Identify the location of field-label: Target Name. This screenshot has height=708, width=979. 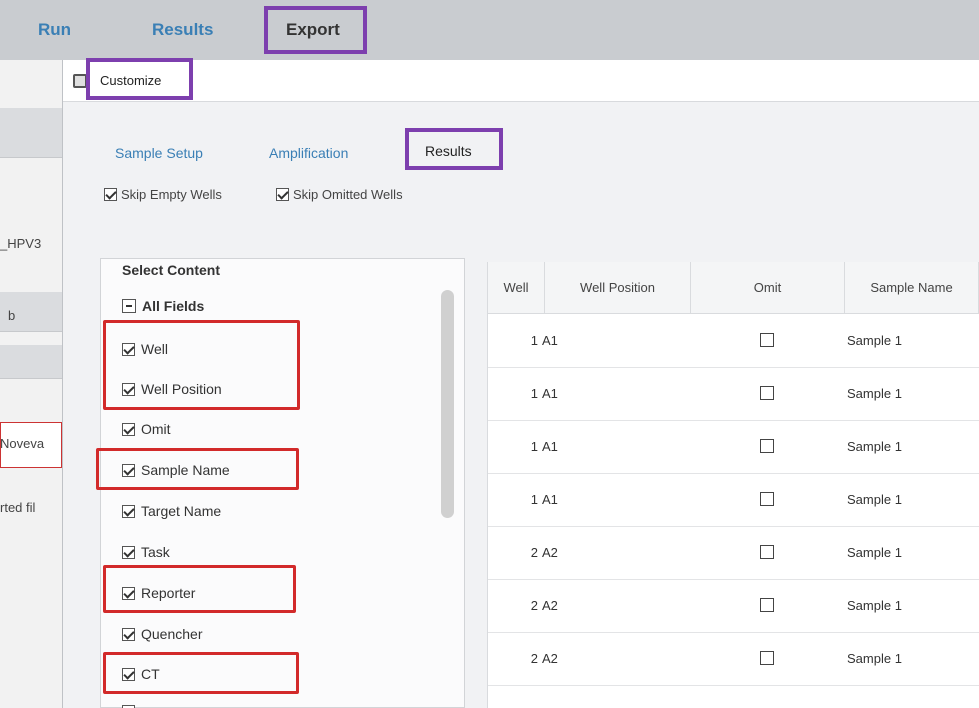
(181, 511).